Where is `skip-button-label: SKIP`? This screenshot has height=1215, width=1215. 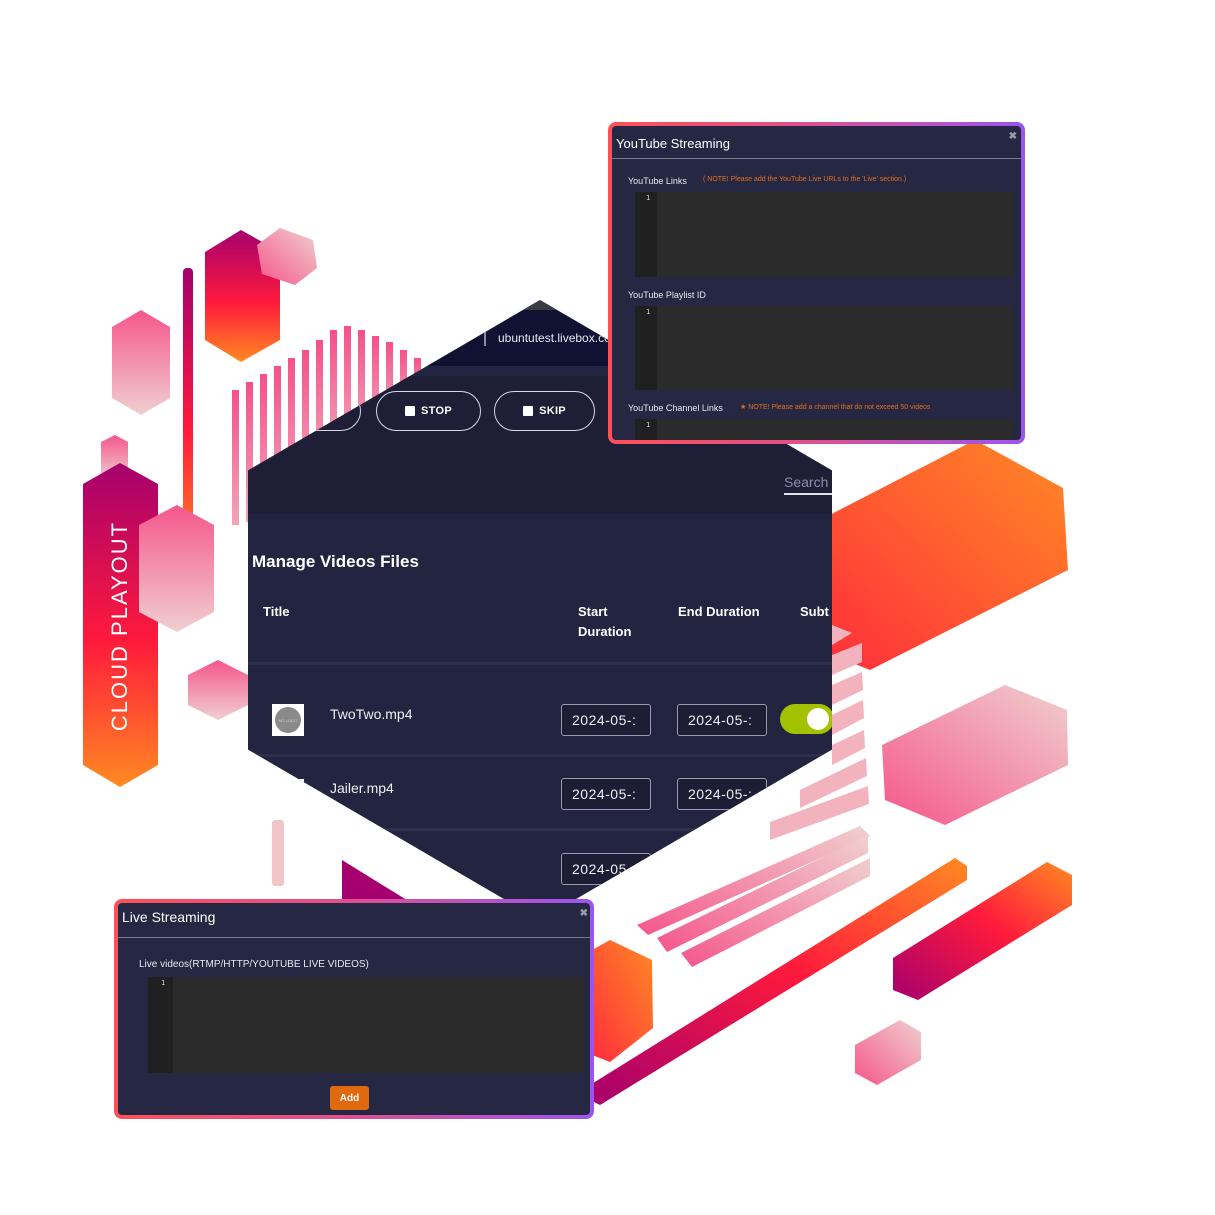
skip-button-label: SKIP is located at coordinates (552, 411).